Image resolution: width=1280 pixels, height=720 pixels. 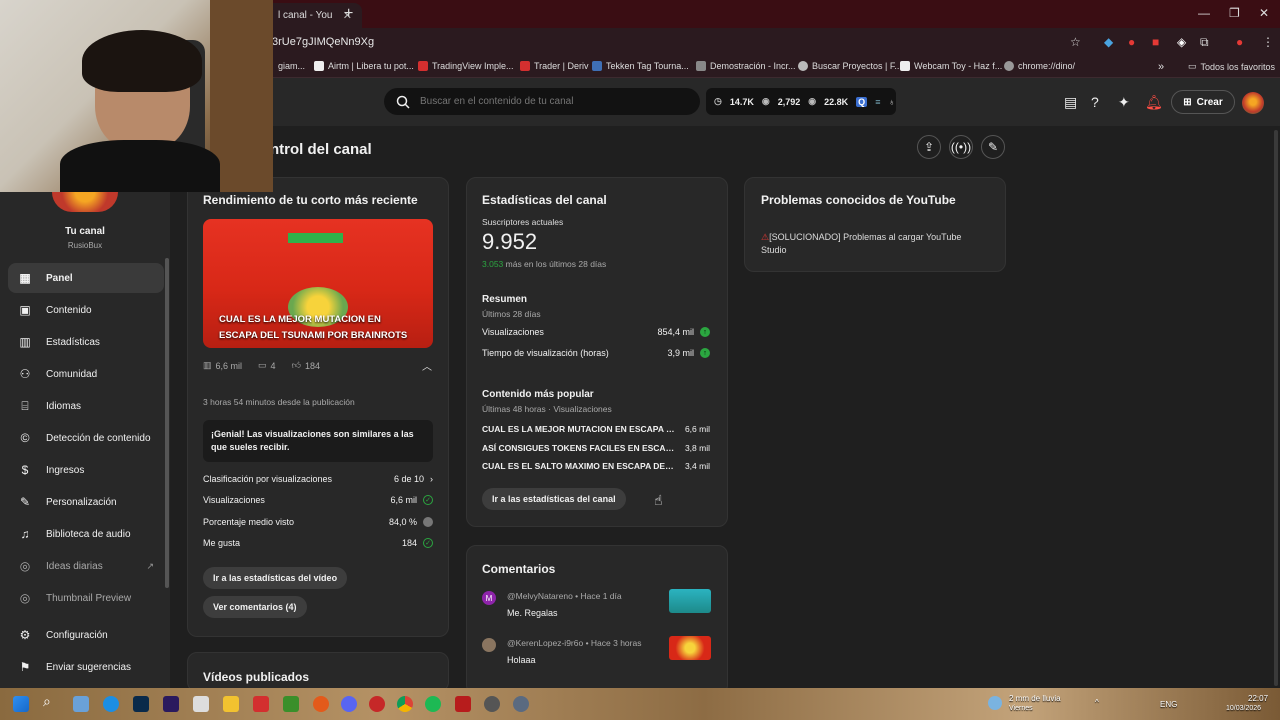 I want to click on close-window-icon: ✕, so click(x=1264, y=13).